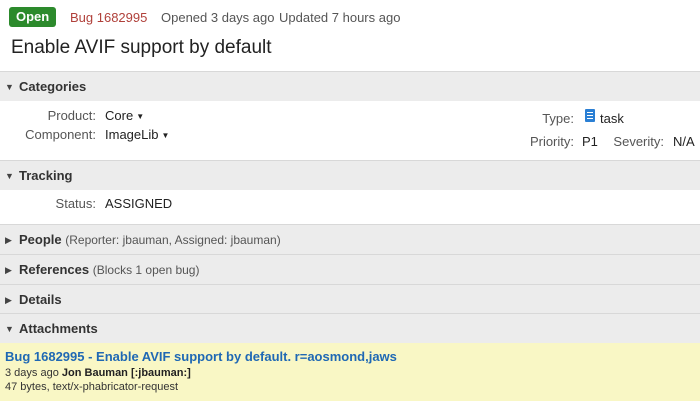  Describe the element at coordinates (551, 141) in the screenshot. I see `priority-label: Priority:` at that location.